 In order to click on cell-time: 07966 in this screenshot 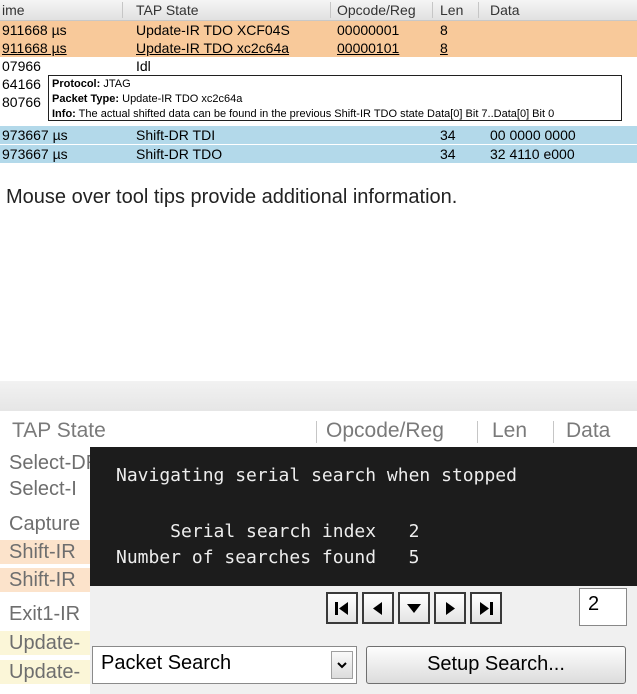, I will do `click(21, 66)`.